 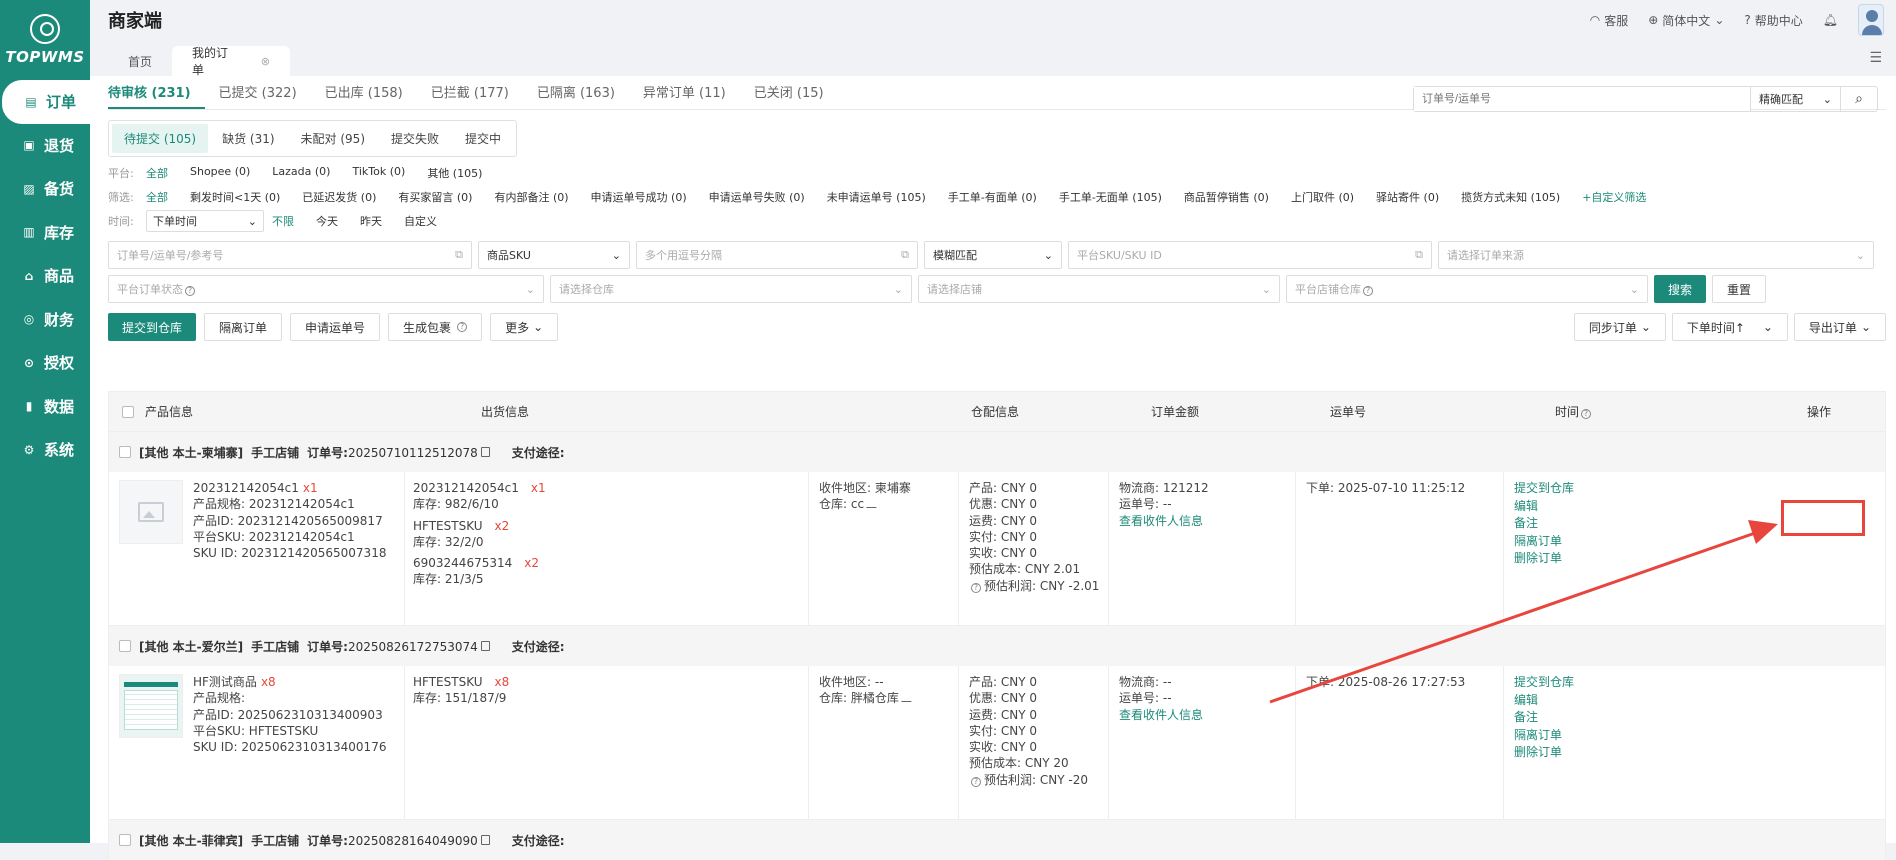 I want to click on reset-button: 重置, so click(x=1739, y=289).